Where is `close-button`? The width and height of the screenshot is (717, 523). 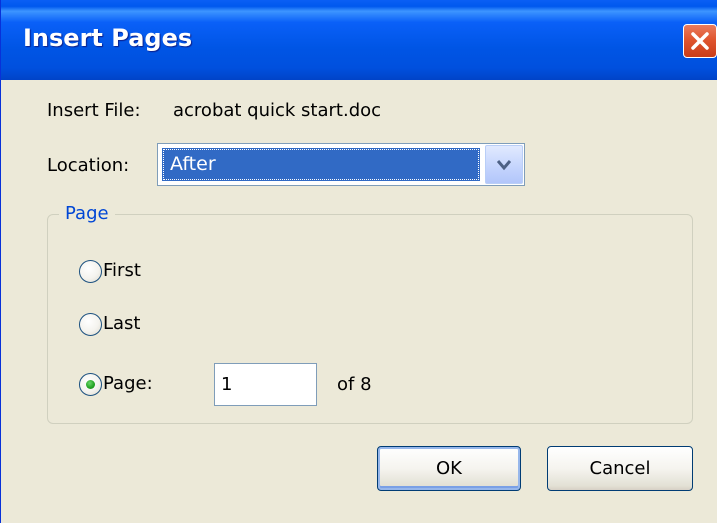
close-button is located at coordinates (700, 41).